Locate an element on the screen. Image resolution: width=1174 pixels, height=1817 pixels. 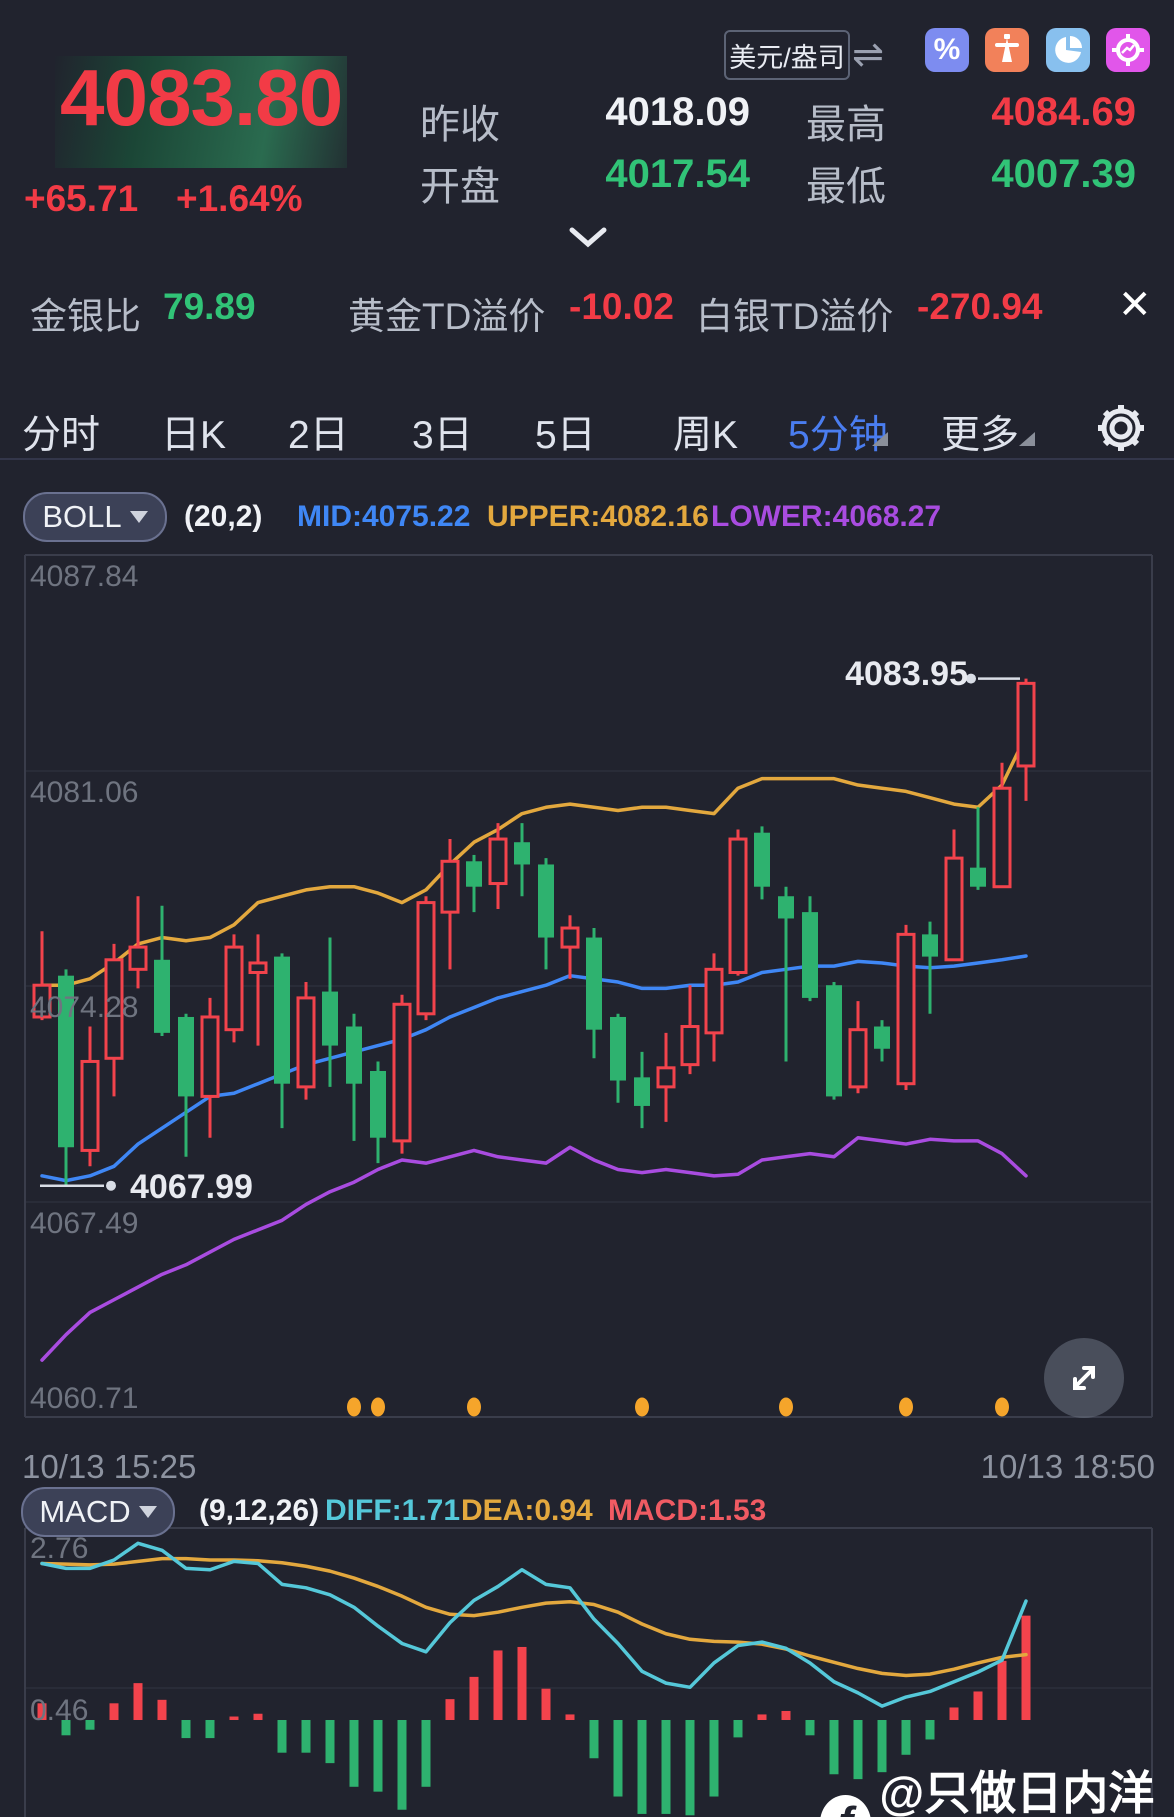
expand-icon is located at coordinates (1084, 1378).